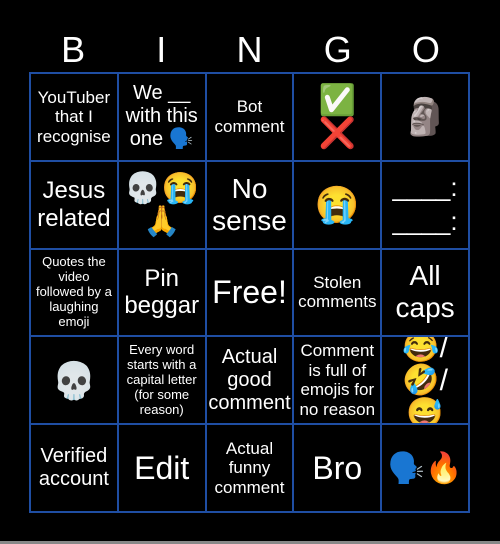 This screenshot has width=500, height=544. I want to click on bingo-cell: Stolen comments, so click(337, 292).